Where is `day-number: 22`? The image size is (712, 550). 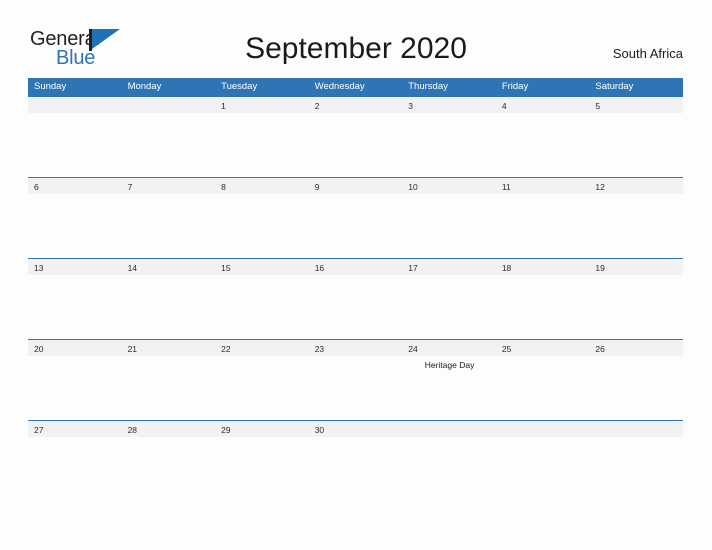 day-number: 22 is located at coordinates (226, 349).